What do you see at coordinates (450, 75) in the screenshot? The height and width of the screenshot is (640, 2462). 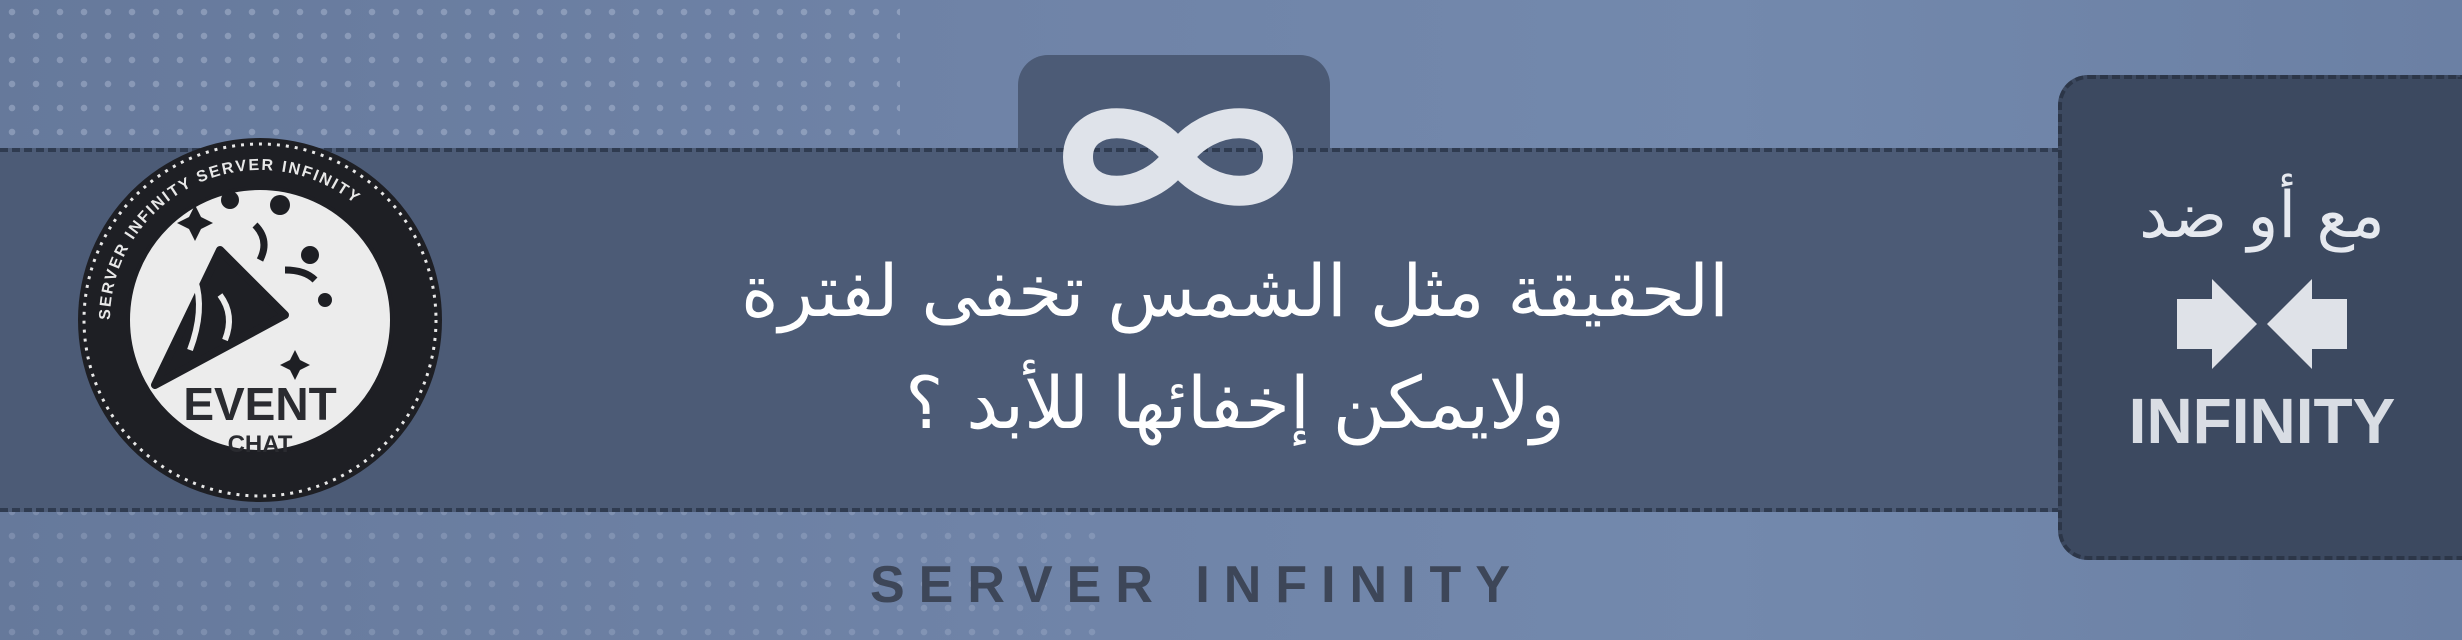 I see `dot-pattern-top` at bounding box center [450, 75].